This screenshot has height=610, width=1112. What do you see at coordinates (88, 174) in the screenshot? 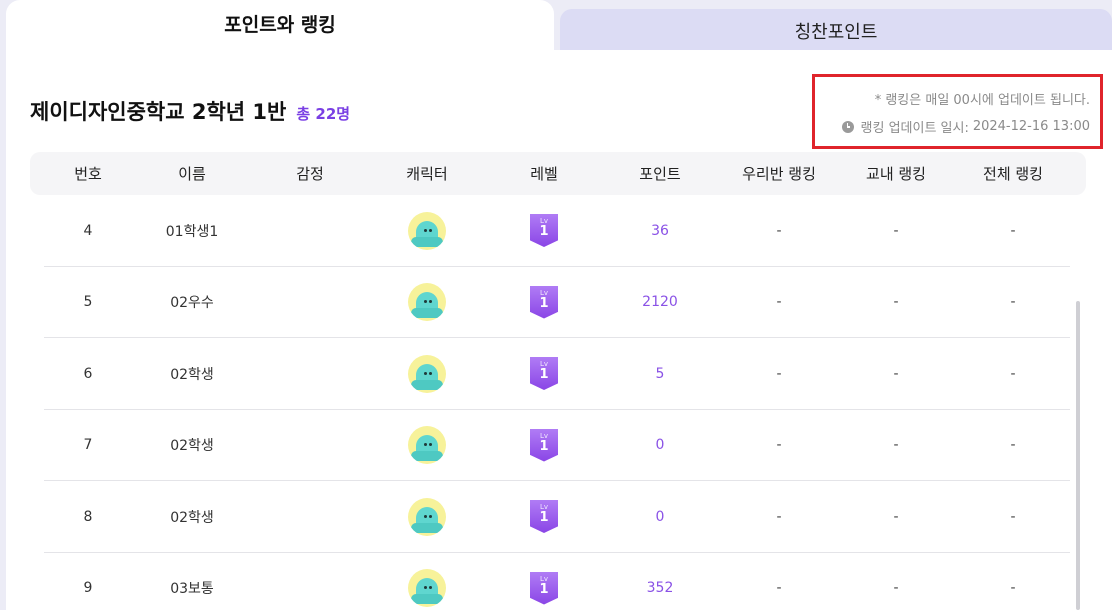
I see `column-header-number: 번호` at bounding box center [88, 174].